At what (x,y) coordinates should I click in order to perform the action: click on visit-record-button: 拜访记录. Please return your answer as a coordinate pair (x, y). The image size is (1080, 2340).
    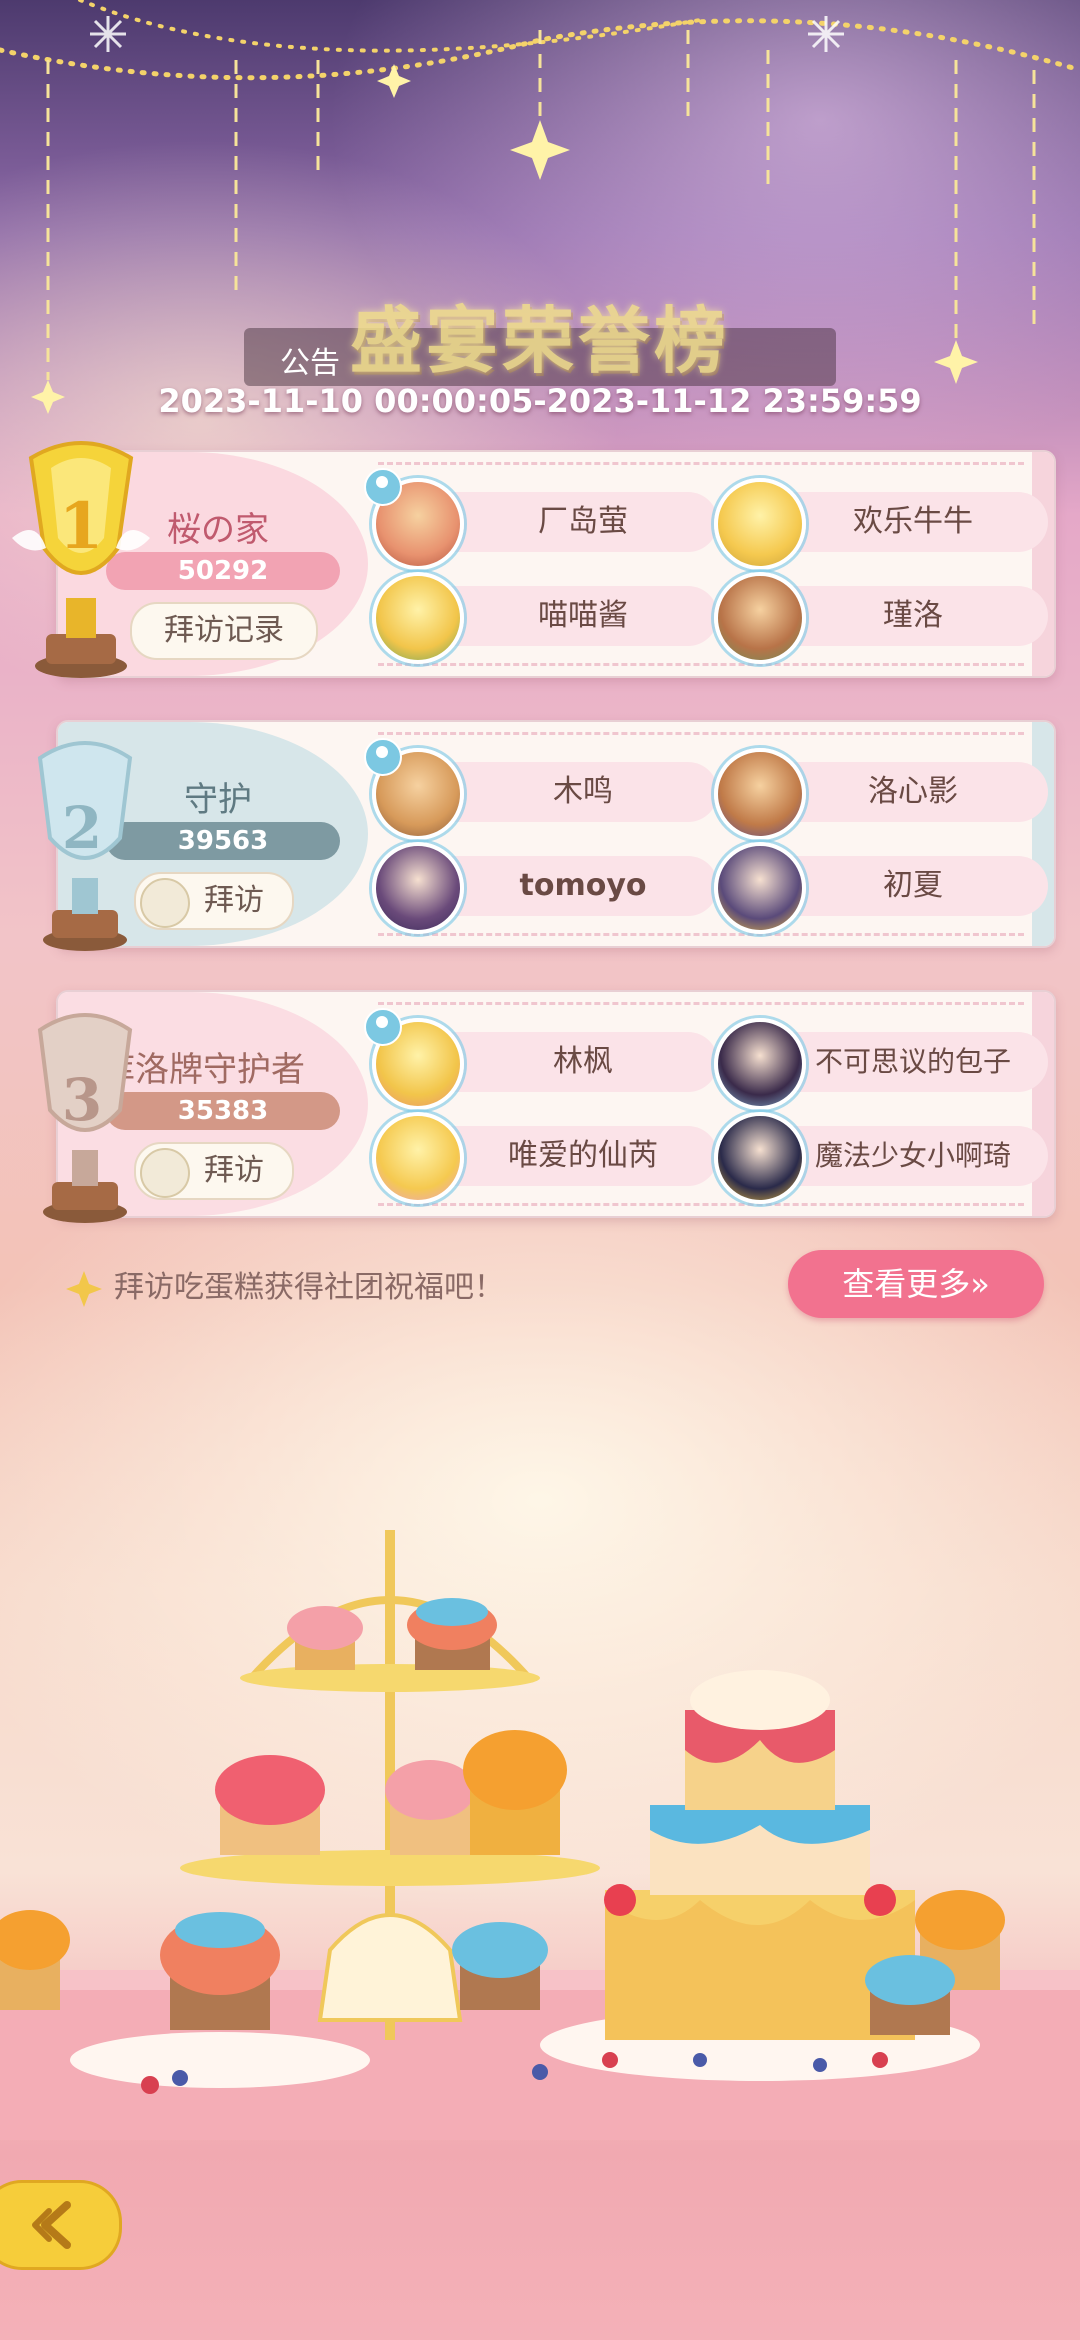
    Looking at the image, I should click on (224, 631).